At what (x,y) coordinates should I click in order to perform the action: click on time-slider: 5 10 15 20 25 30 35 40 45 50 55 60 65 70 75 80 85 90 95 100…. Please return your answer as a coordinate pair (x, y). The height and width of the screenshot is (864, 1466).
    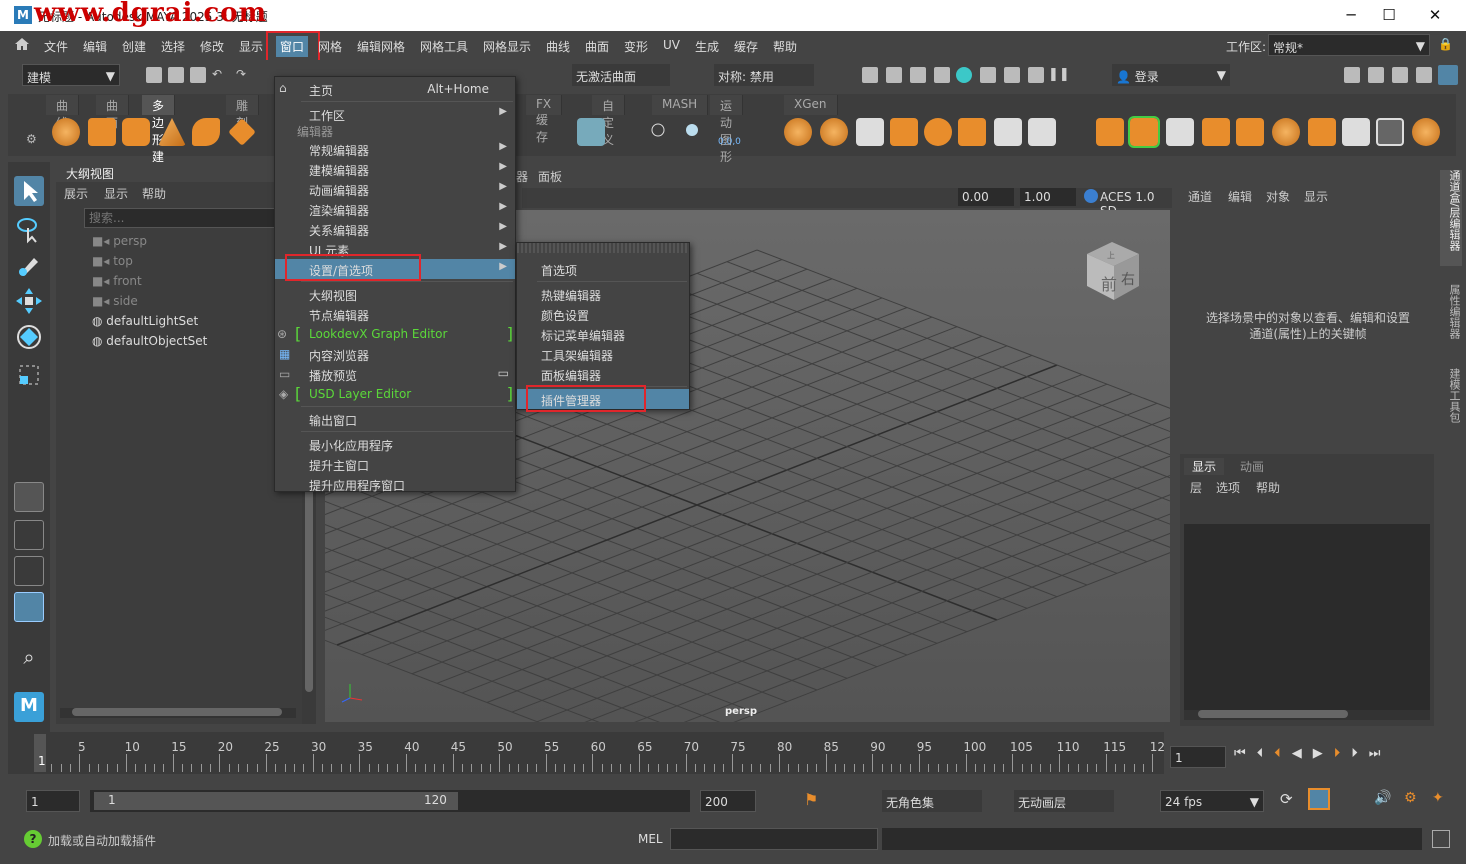
    Looking at the image, I should click on (586, 753).